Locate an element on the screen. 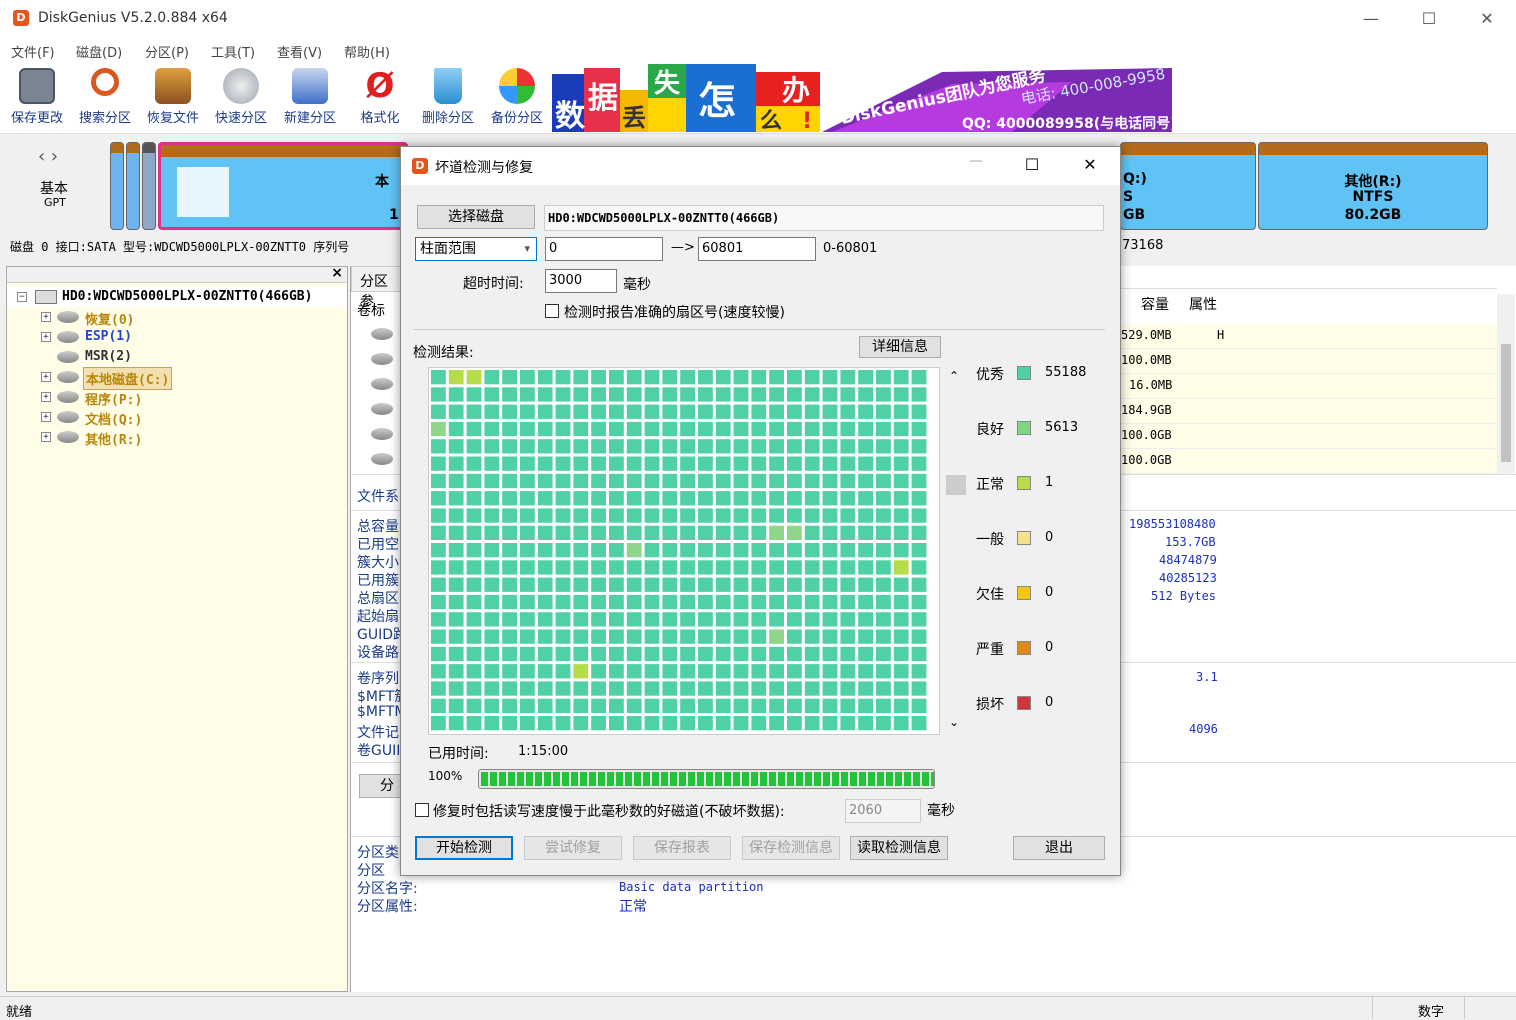 The height and width of the screenshot is (1020, 1516). try-repair-button: 尝试修复 is located at coordinates (573, 848).